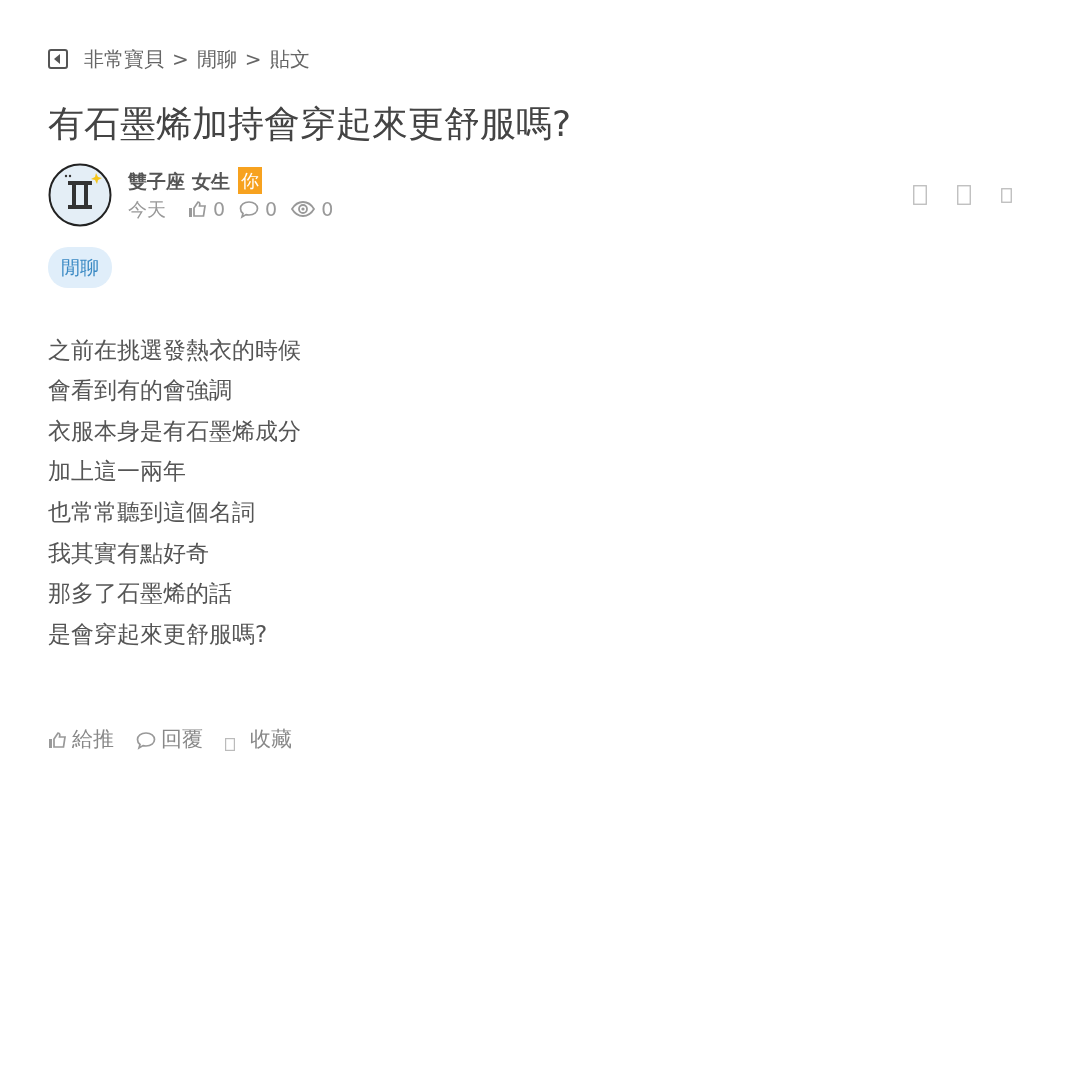 The width and height of the screenshot is (1080, 1080). I want to click on view-count: 0, so click(327, 210).